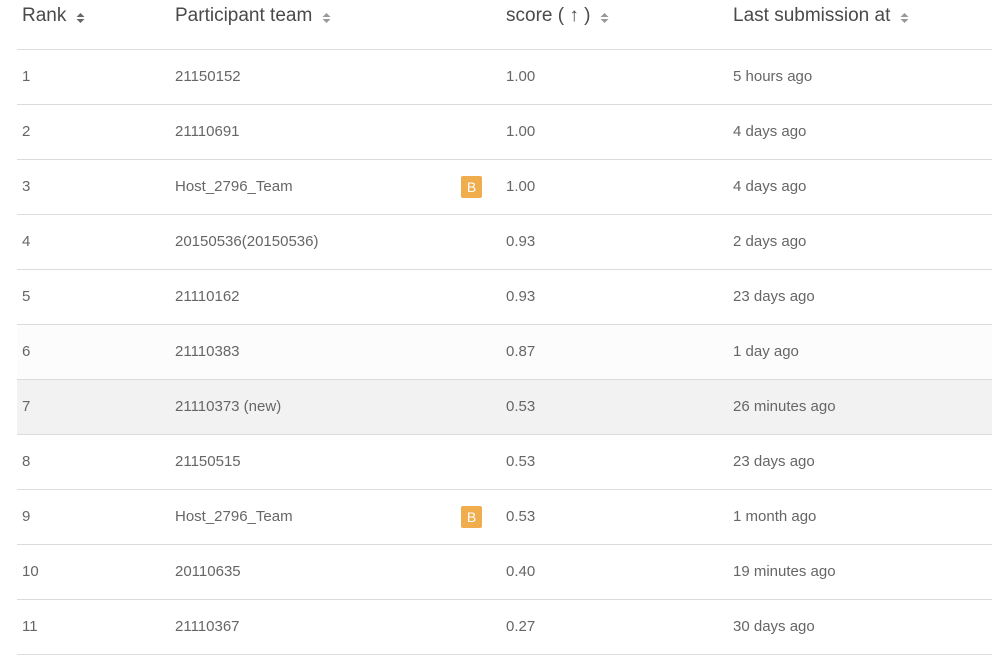 The image size is (992, 670). What do you see at coordinates (26, 186) in the screenshot?
I see `rank-cell: 3` at bounding box center [26, 186].